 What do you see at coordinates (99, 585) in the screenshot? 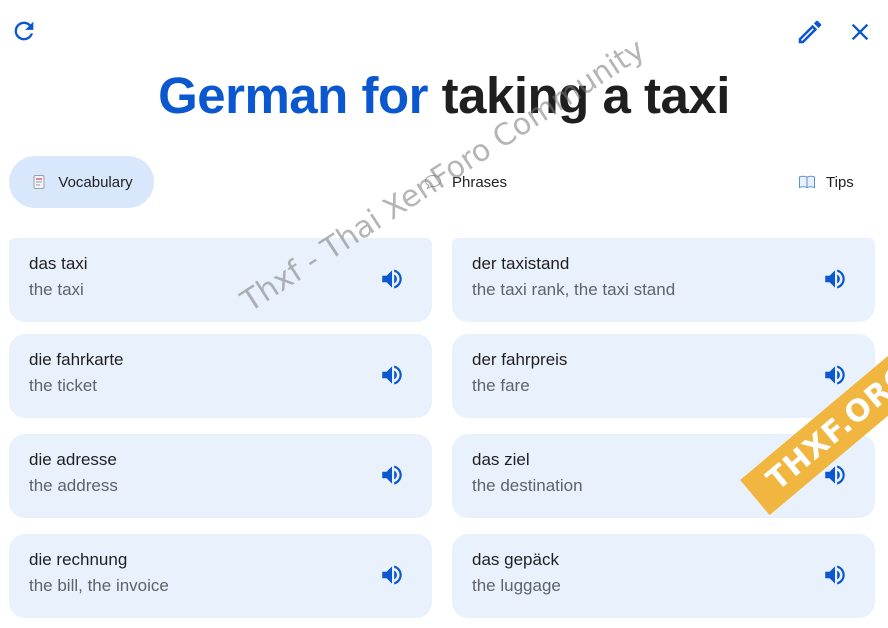
I see `vocab-meaning: the bill, the invoice` at bounding box center [99, 585].